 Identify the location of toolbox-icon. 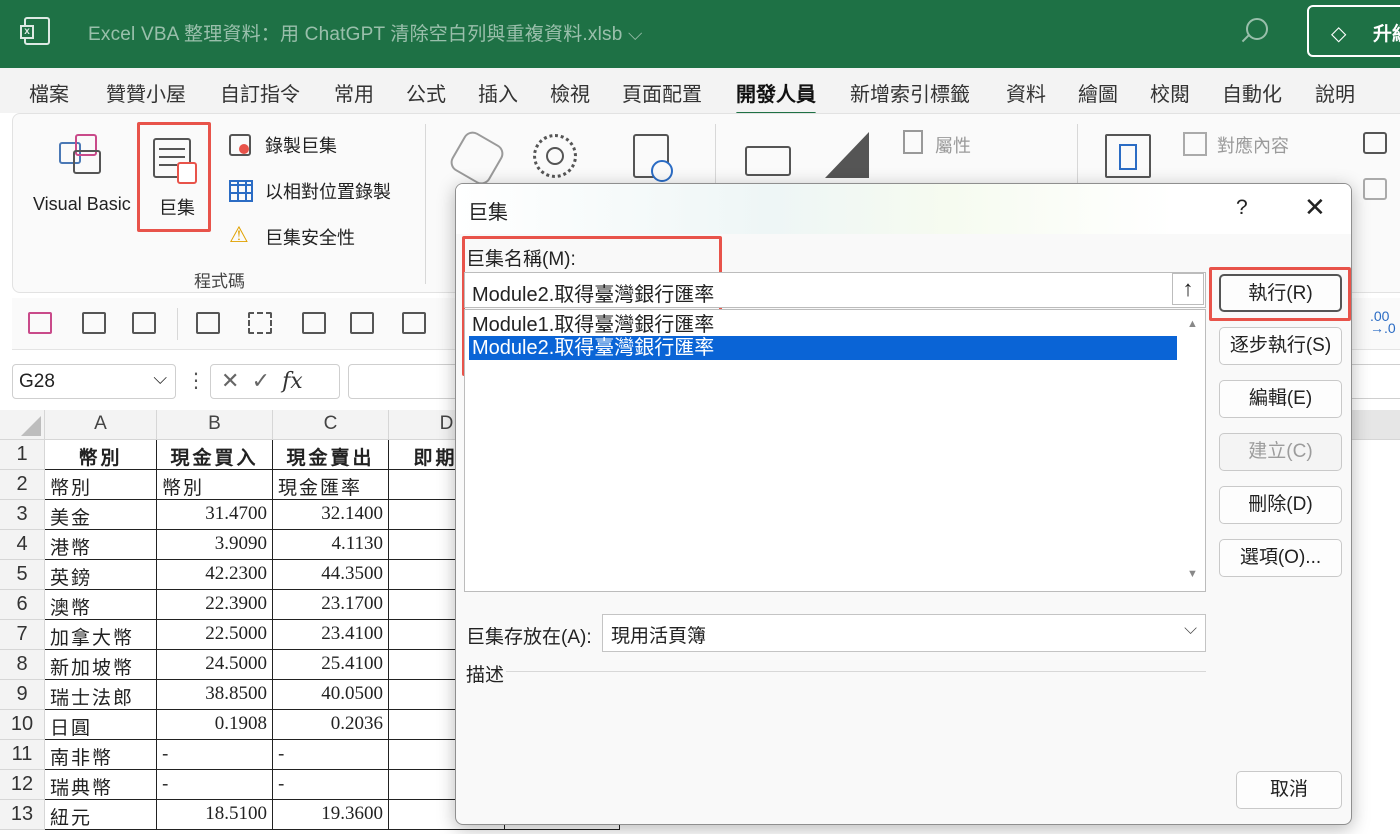
(768, 161).